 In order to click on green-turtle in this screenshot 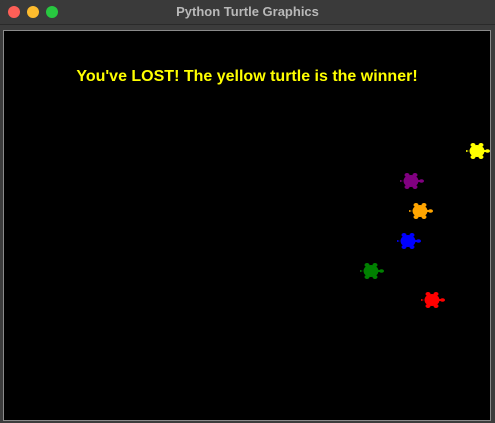, I will do `click(372, 271)`.